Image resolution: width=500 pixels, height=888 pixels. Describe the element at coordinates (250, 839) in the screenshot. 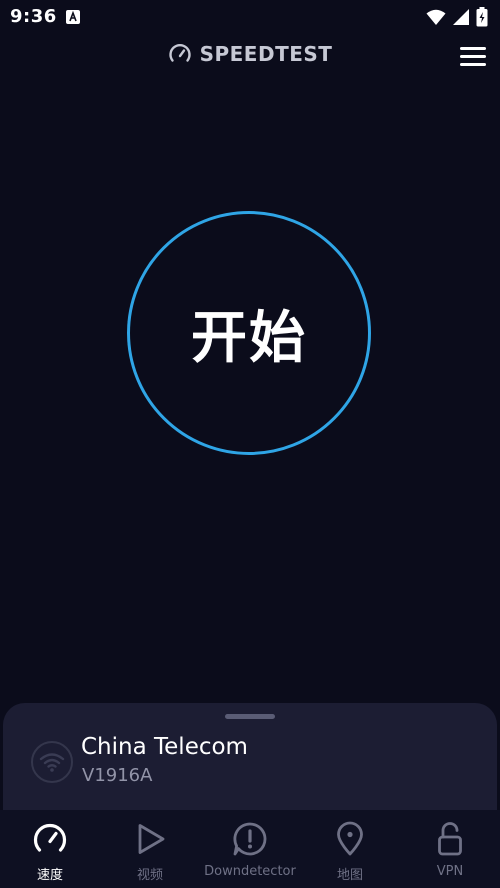

I see `alert-icon` at that location.